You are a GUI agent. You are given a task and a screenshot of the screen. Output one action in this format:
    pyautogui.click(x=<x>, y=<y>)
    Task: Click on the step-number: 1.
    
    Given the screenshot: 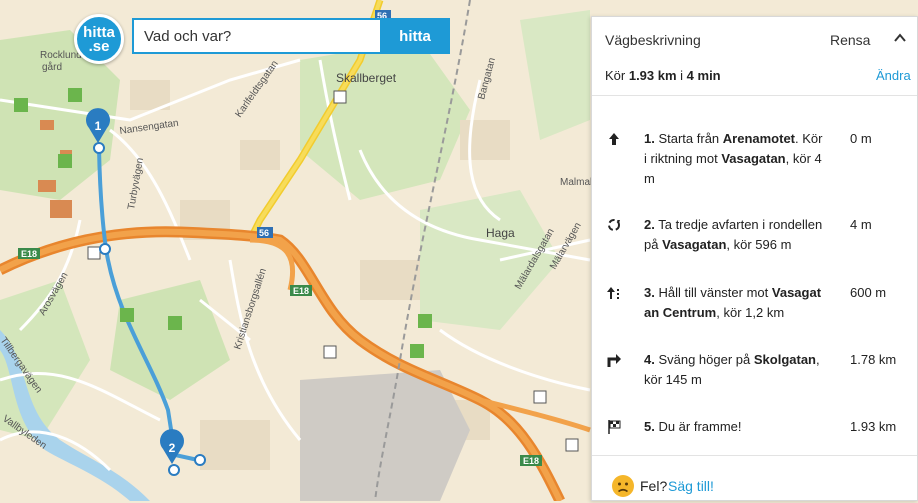 What is the action you would take?
    pyautogui.click(x=649, y=138)
    